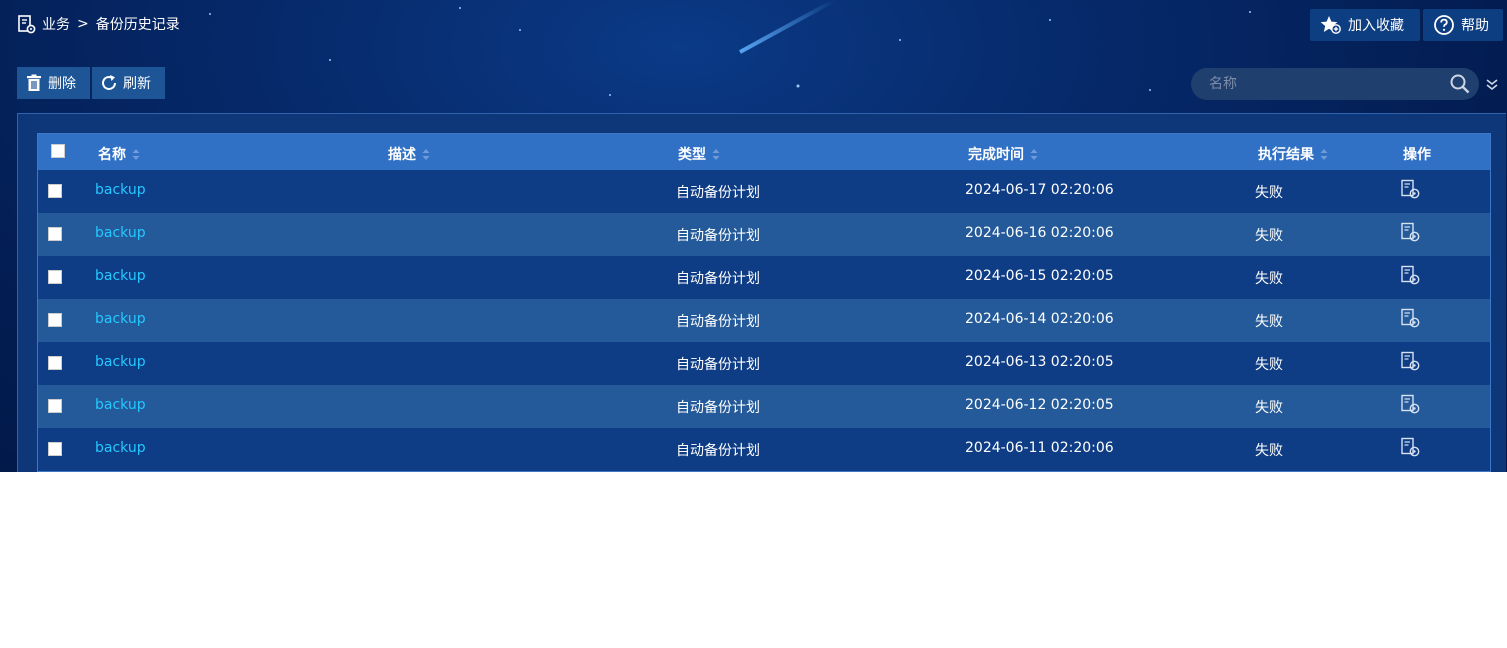 This screenshot has height=648, width=1507. I want to click on table-row: backup 自动备份计划 2024-06-11 02:20:06 失败, so click(764, 449).